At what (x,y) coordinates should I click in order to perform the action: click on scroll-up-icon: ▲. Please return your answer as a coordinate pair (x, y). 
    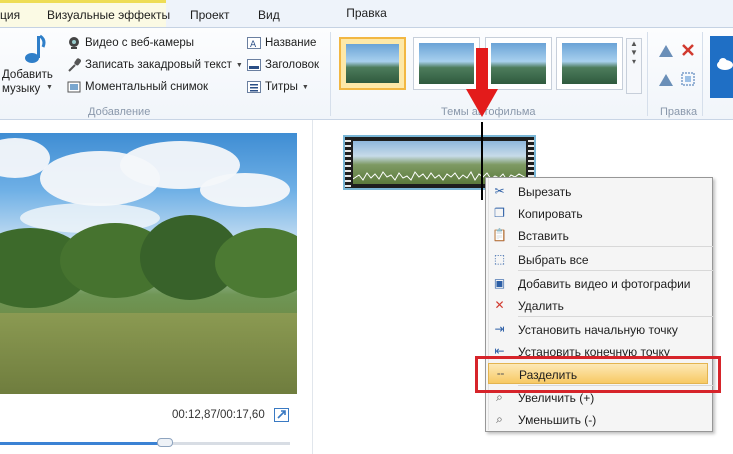
    Looking at the image, I should click on (634, 43).